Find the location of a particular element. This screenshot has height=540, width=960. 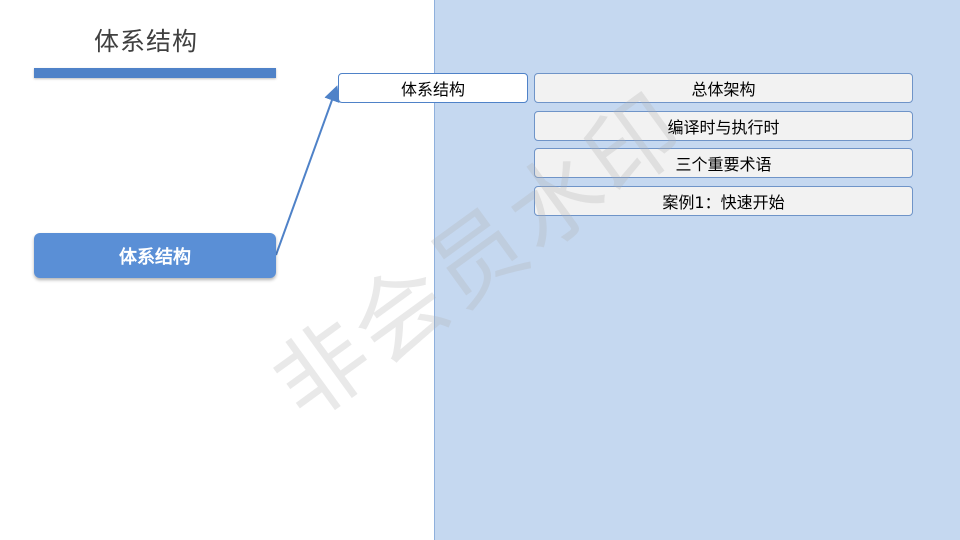

topic-item-quick-start-case: 案例1：快速开始 is located at coordinates (723, 200).